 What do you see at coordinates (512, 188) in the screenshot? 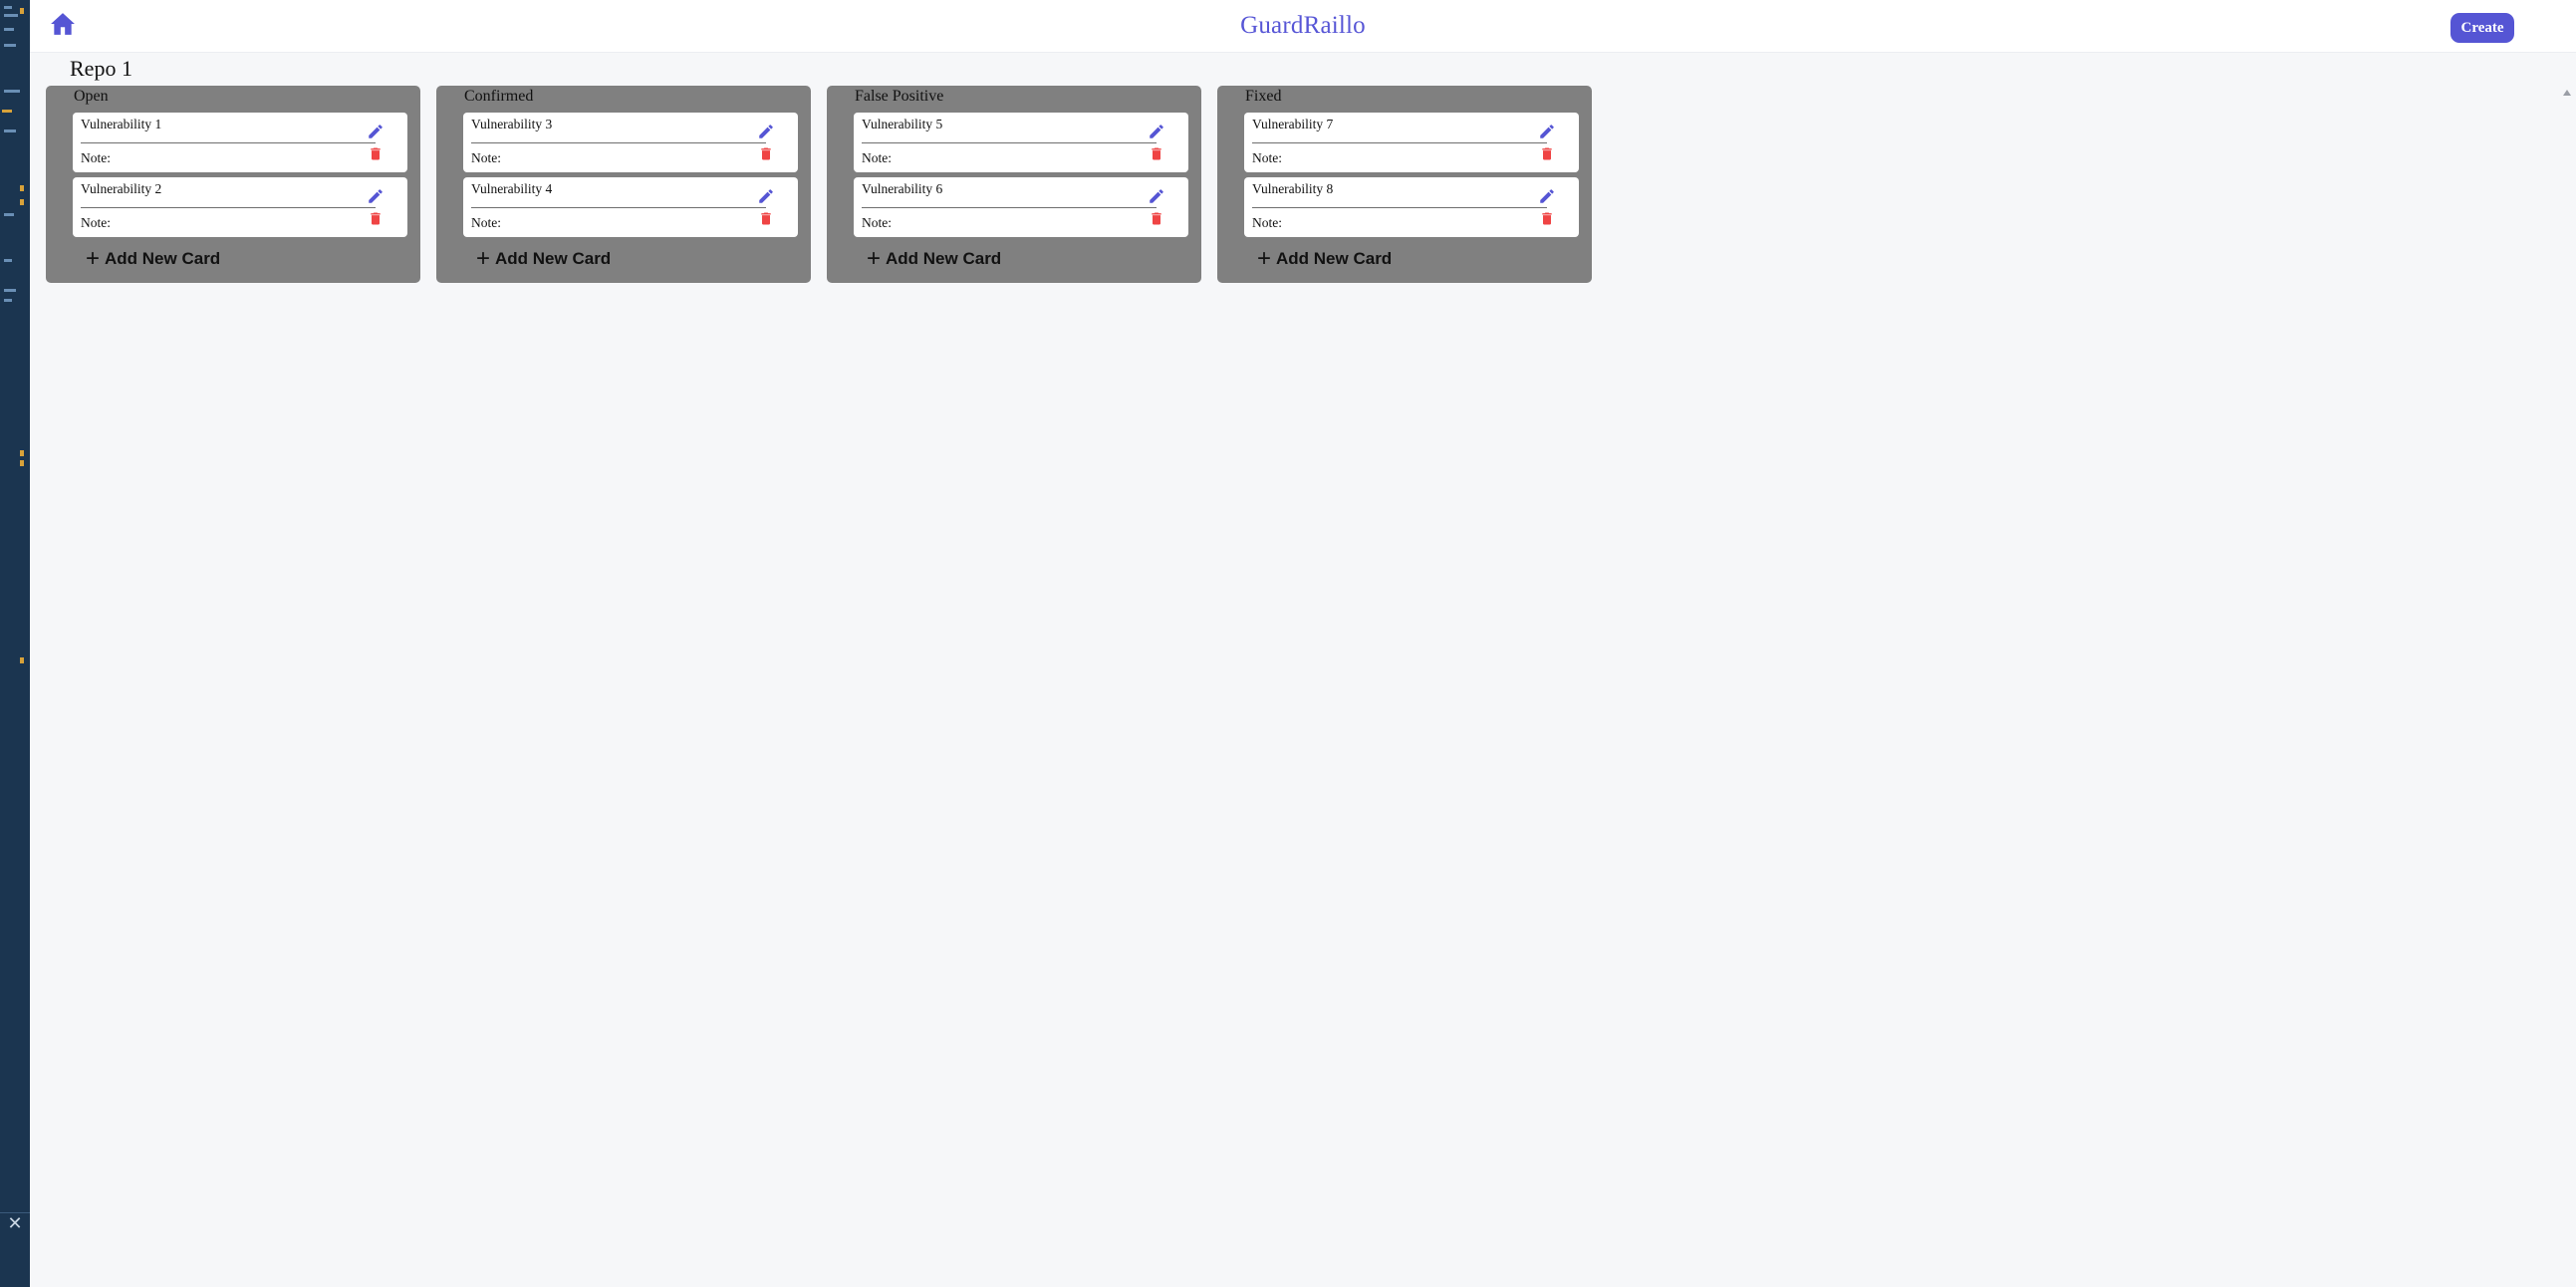
I see `card-title: Vulnerability 4` at bounding box center [512, 188].